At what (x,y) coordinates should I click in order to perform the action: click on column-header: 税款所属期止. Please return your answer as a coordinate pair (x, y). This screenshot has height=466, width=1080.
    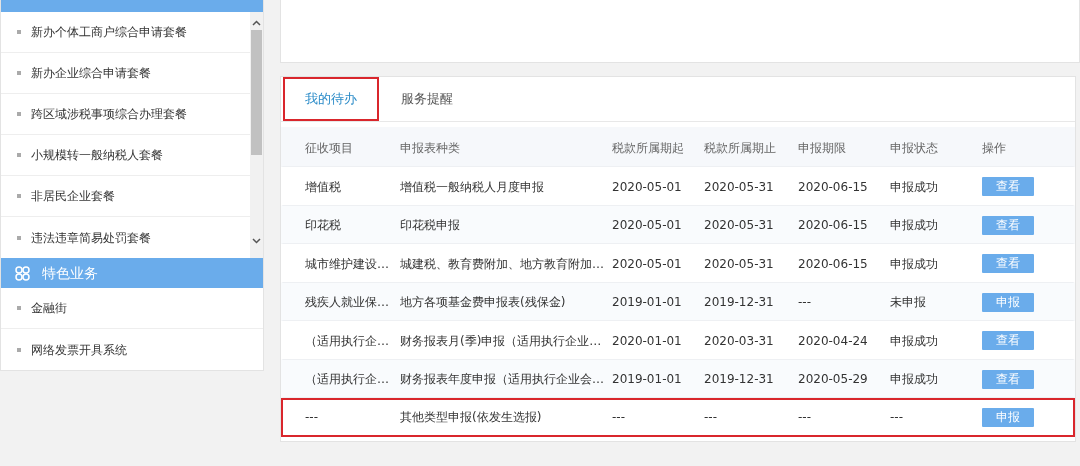
    Looking at the image, I should click on (740, 148).